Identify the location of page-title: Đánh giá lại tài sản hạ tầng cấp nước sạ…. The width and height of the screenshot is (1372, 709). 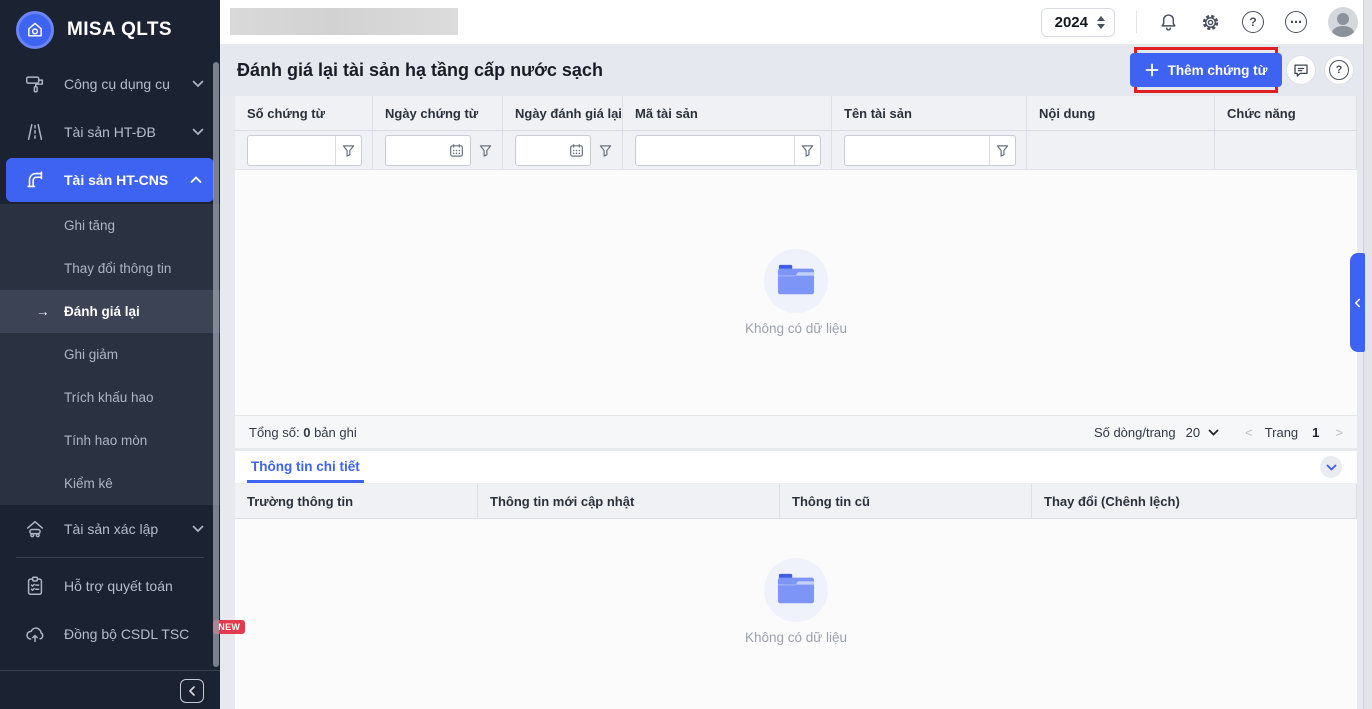
(420, 70).